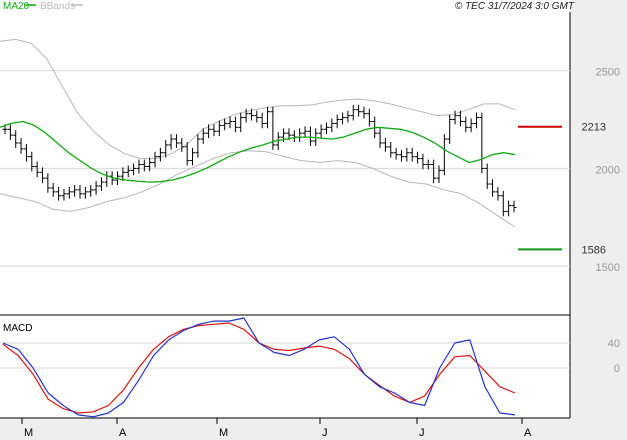  What do you see at coordinates (313, 429) in the screenshot?
I see `bottom-axis-panel` at bounding box center [313, 429].